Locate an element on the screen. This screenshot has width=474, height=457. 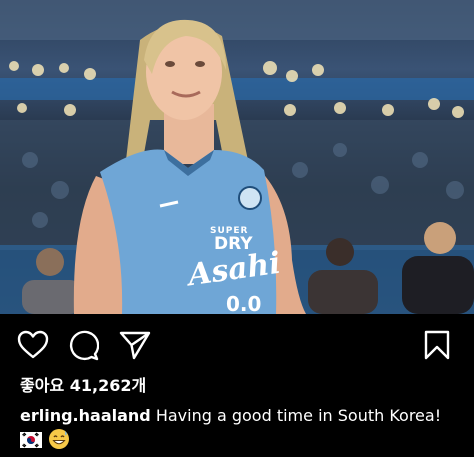
caption-text: Having a good time in South Korea! is located at coordinates (296, 415).